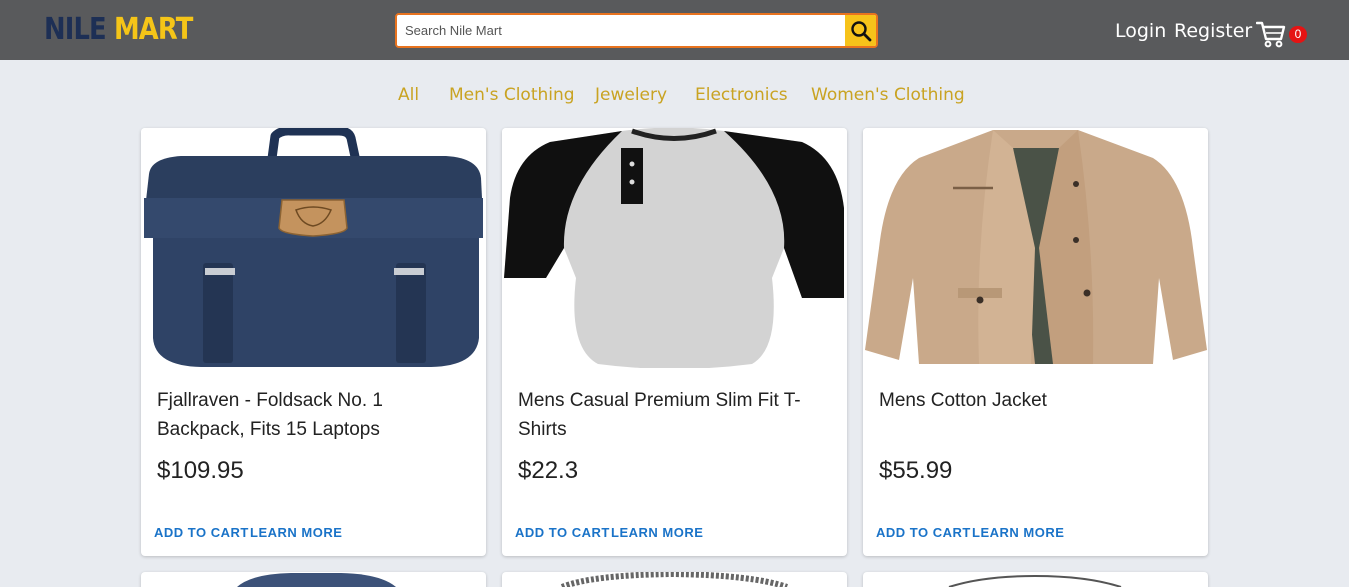  I want to click on magnifier-icon, so click(860, 30).